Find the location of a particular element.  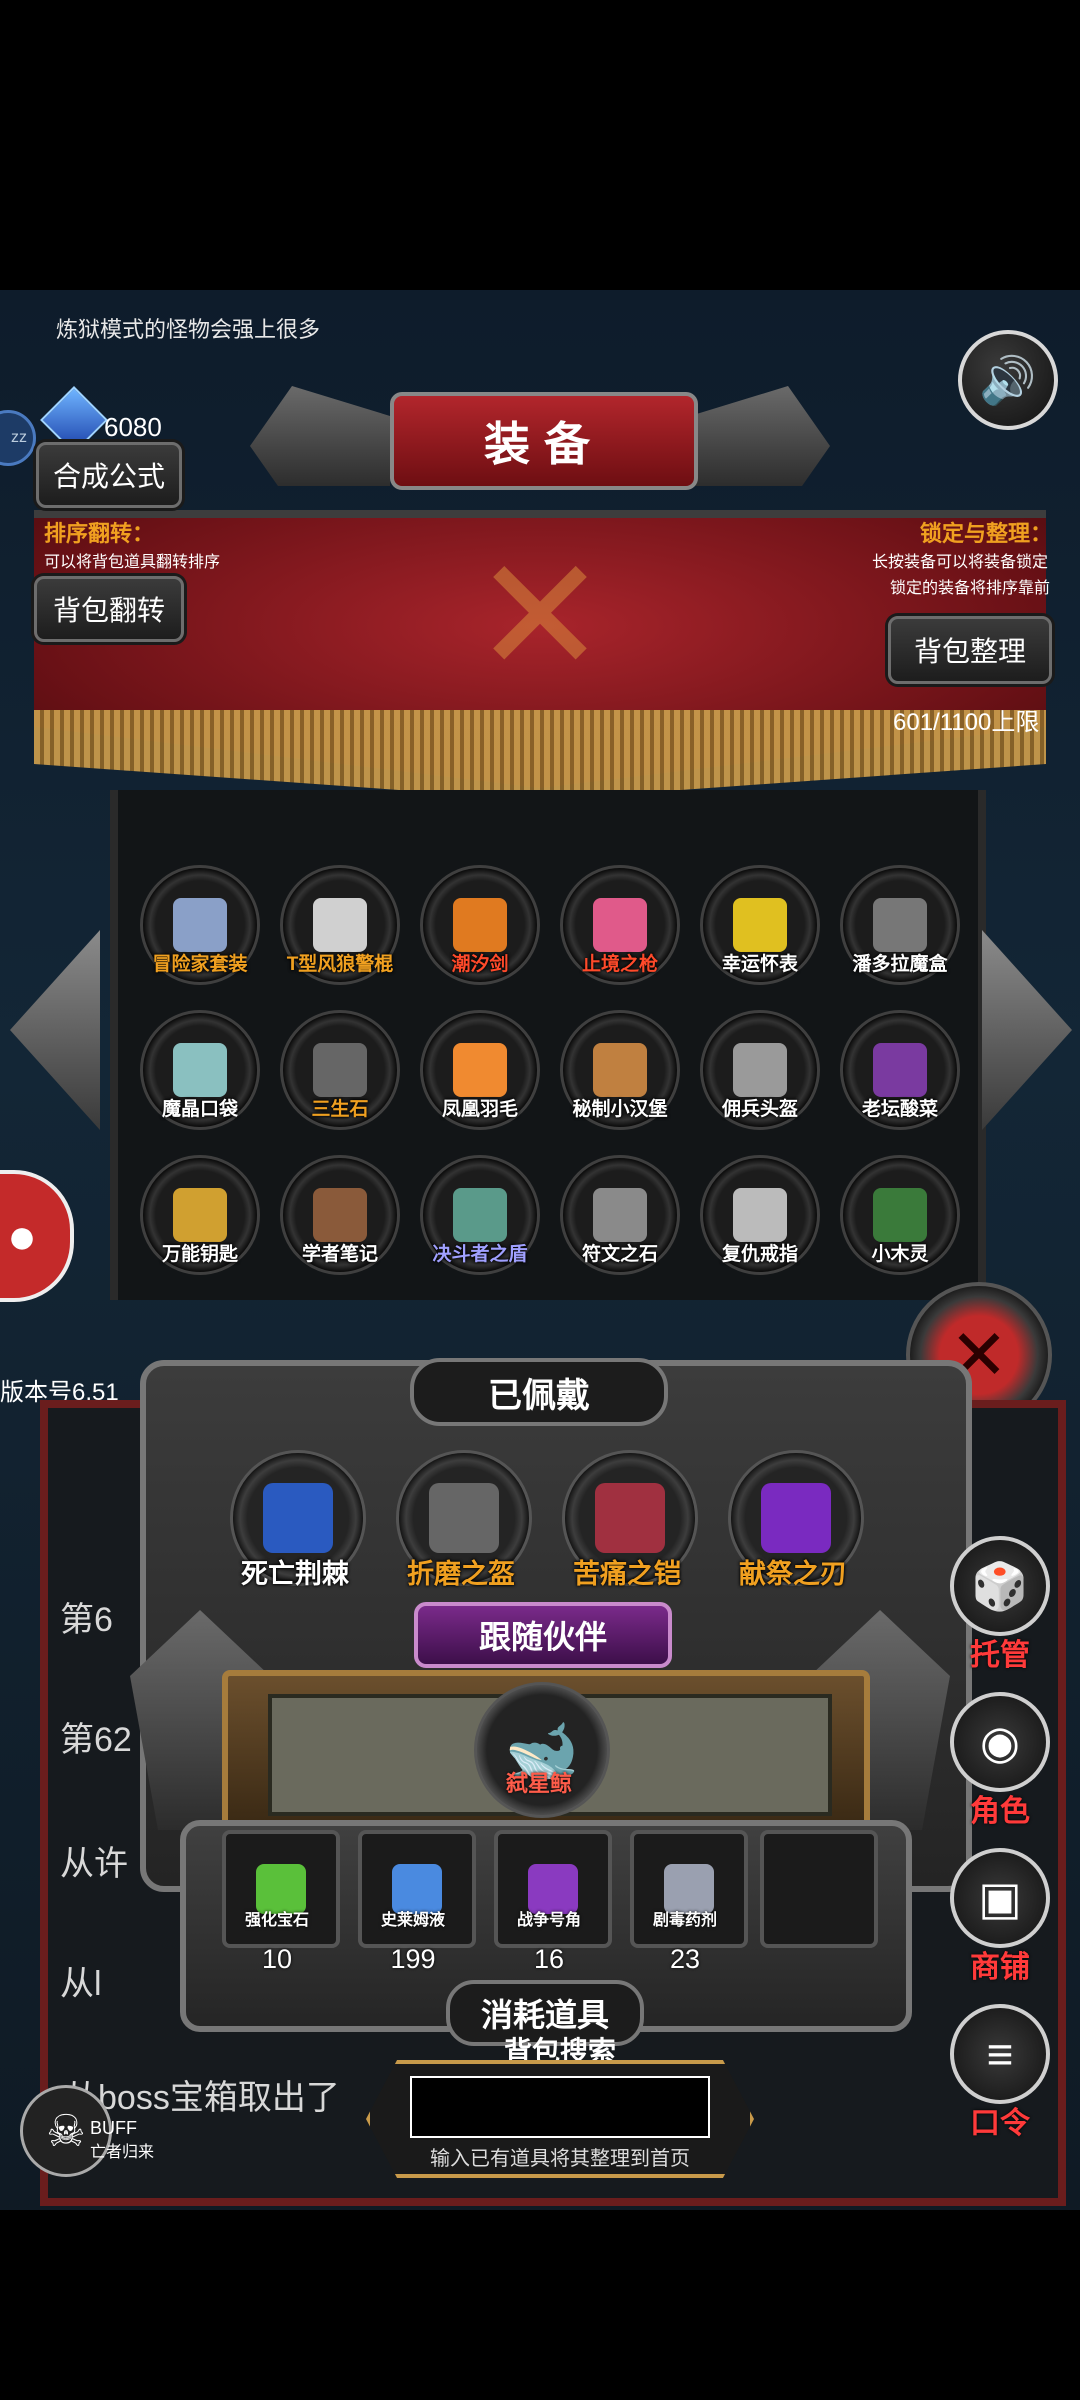

sound-icon: 🔊 is located at coordinates (1008, 380).